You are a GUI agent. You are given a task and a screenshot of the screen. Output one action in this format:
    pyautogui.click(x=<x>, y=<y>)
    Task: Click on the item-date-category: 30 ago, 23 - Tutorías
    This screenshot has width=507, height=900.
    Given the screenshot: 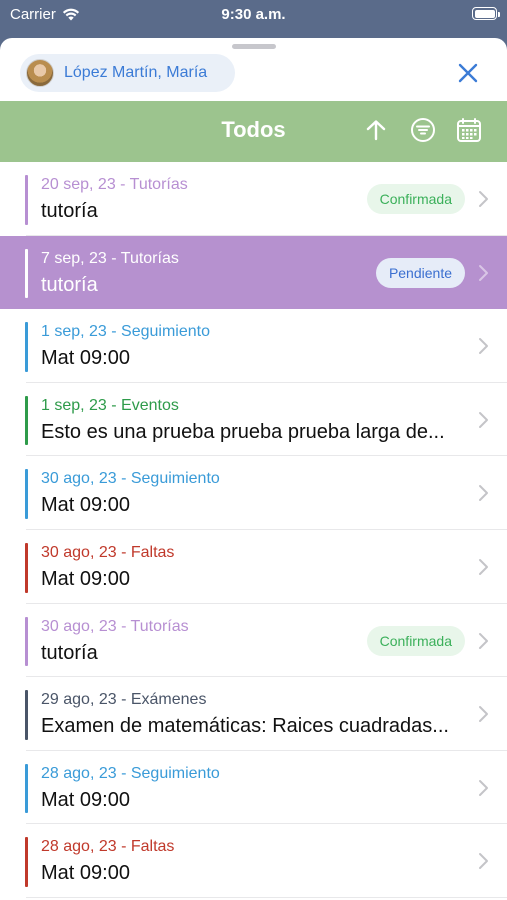 What is the action you would take?
    pyautogui.click(x=115, y=626)
    